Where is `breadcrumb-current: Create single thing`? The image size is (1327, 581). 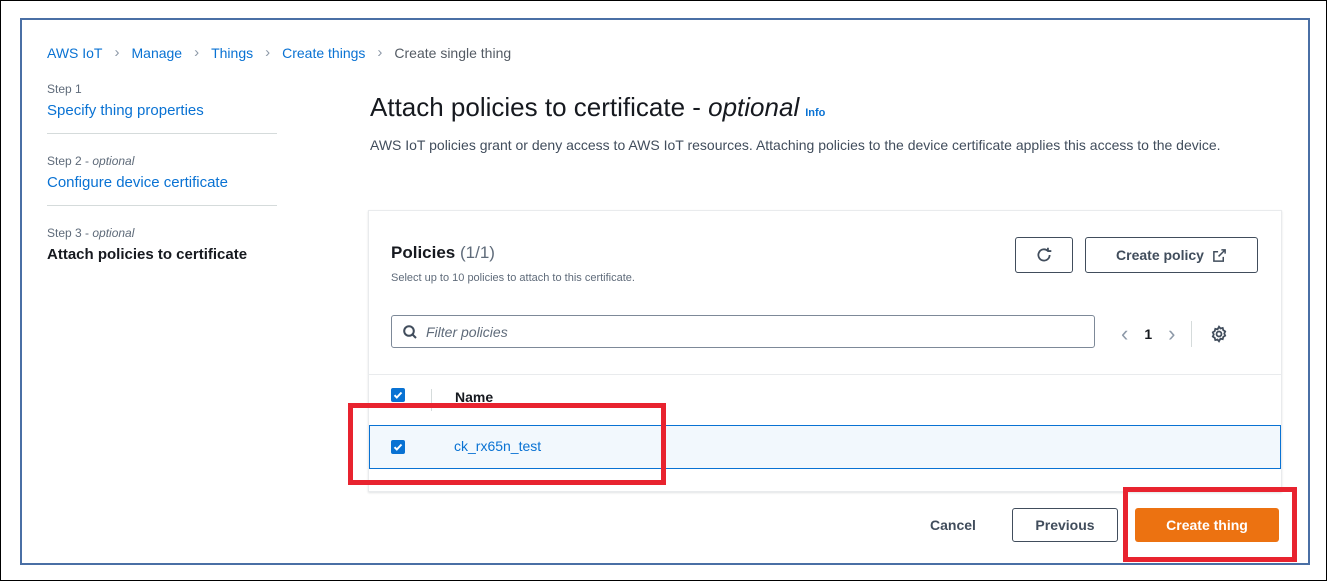 breadcrumb-current: Create single thing is located at coordinates (453, 52).